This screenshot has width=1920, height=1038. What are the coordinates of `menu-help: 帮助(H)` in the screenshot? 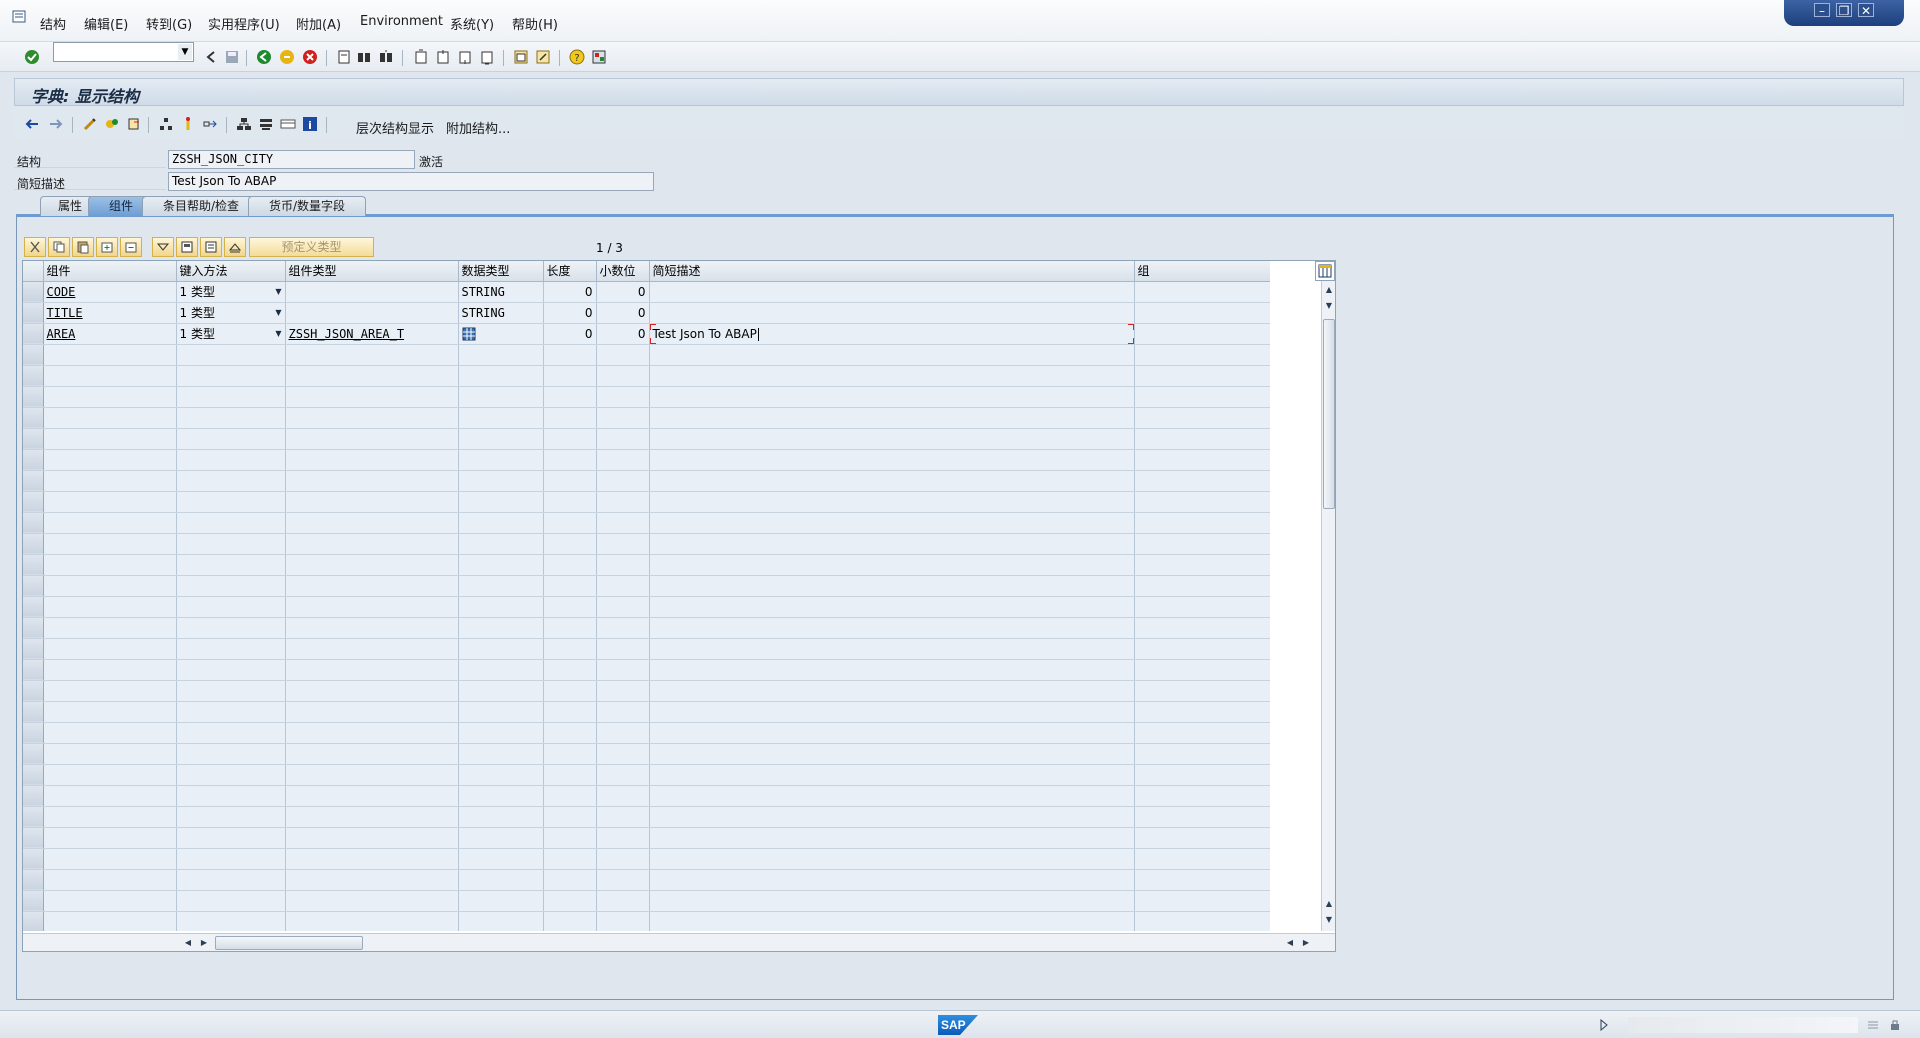 It's located at (535, 23).